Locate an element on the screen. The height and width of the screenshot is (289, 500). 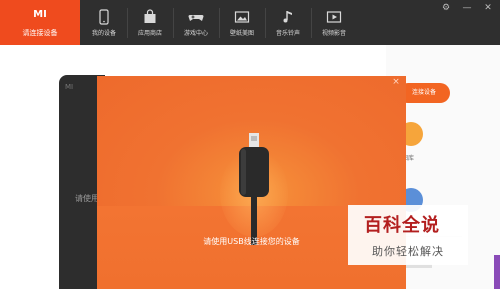
nav-label: 视频影音 is located at coordinates (333, 33).